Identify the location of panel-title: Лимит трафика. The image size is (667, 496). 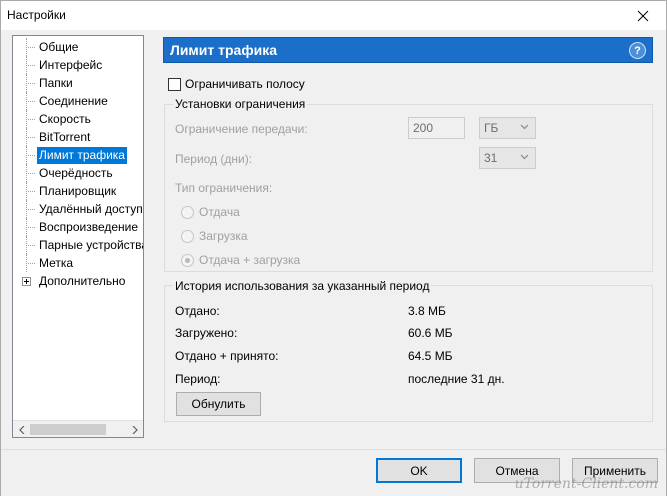
(223, 50).